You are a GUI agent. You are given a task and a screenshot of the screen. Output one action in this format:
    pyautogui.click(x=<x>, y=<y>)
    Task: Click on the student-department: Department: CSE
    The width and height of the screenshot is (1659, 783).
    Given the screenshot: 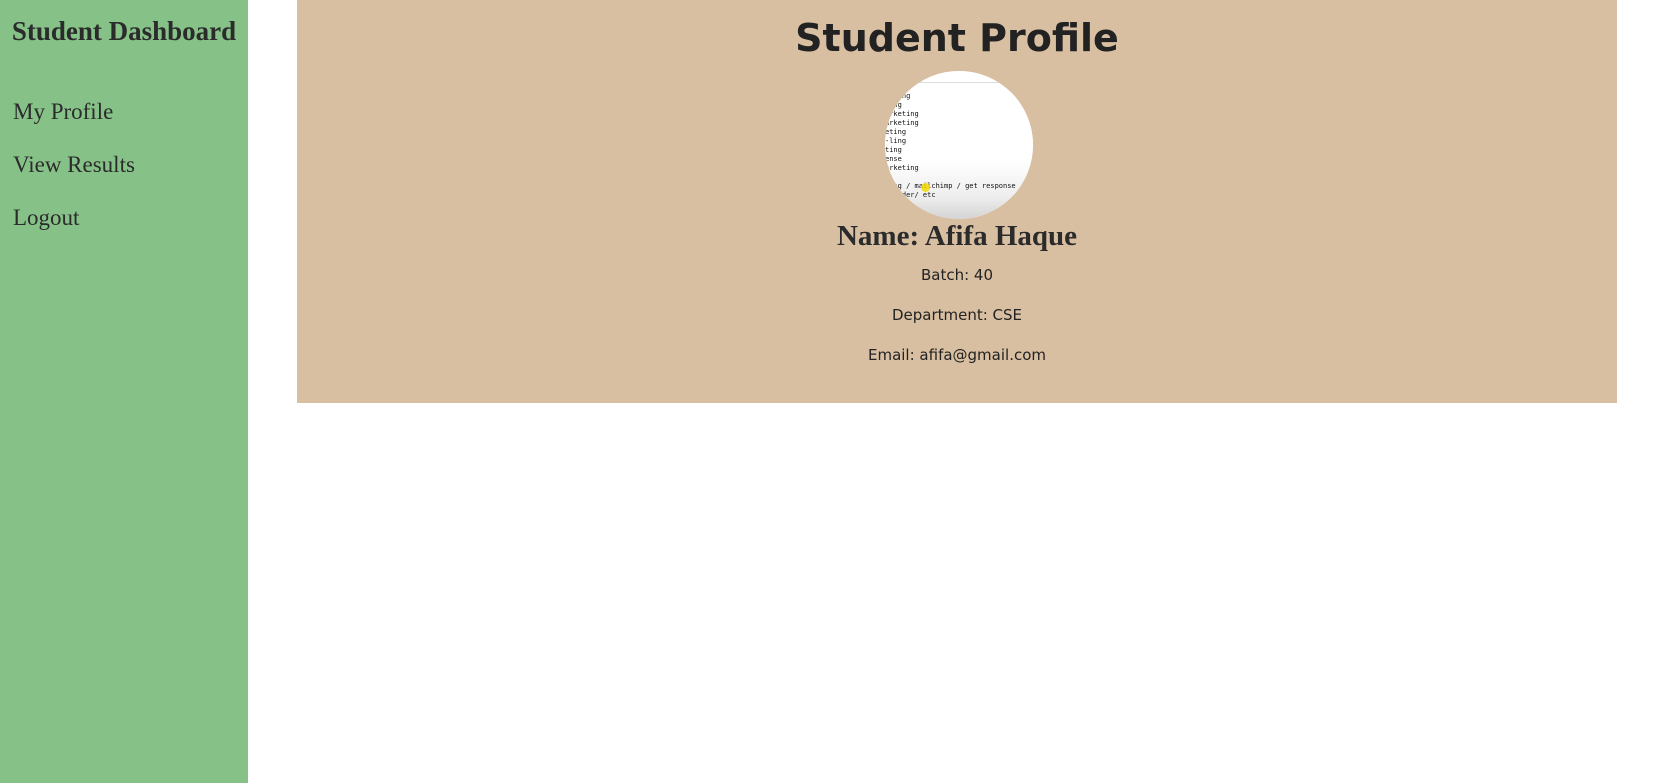 What is the action you would take?
    pyautogui.click(x=957, y=315)
    